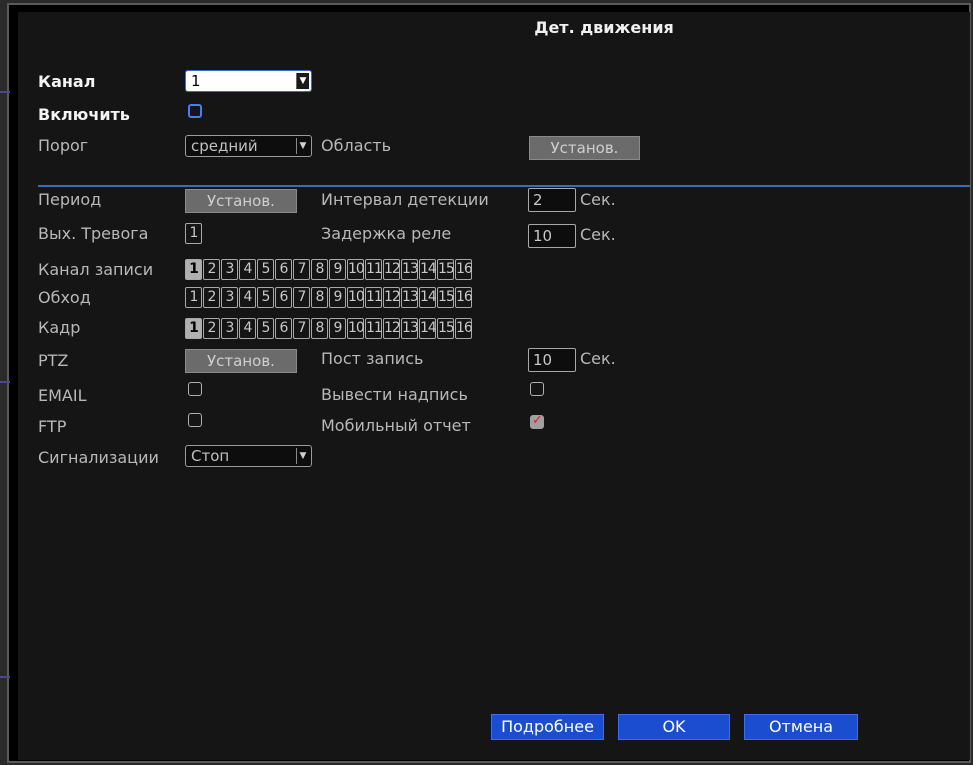 Image resolution: width=973 pixels, height=765 pixels. I want to click on period-label: Период, so click(70, 199).